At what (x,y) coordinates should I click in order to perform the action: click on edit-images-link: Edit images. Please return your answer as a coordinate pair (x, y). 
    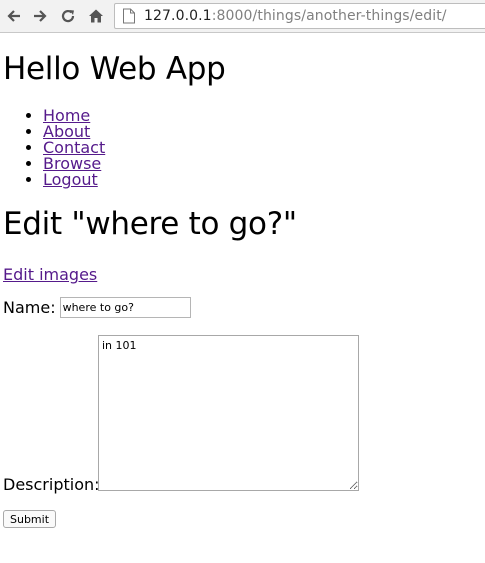
    Looking at the image, I should click on (50, 274).